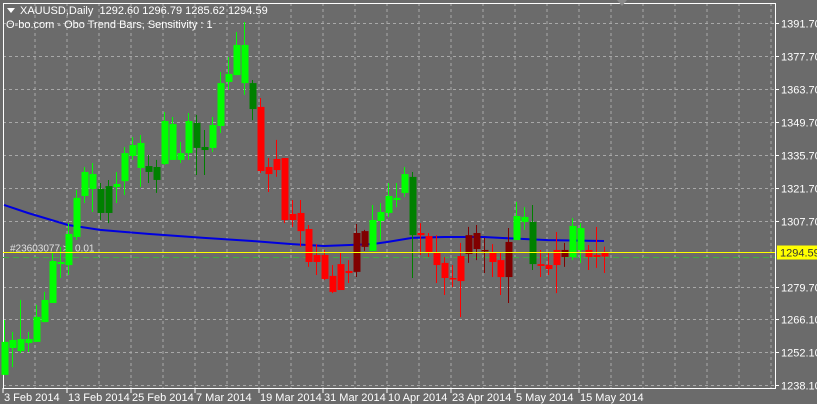 Image resolution: width=817 pixels, height=404 pixels. I want to click on time-axis-label: 7 Mar 2014, so click(224, 398).